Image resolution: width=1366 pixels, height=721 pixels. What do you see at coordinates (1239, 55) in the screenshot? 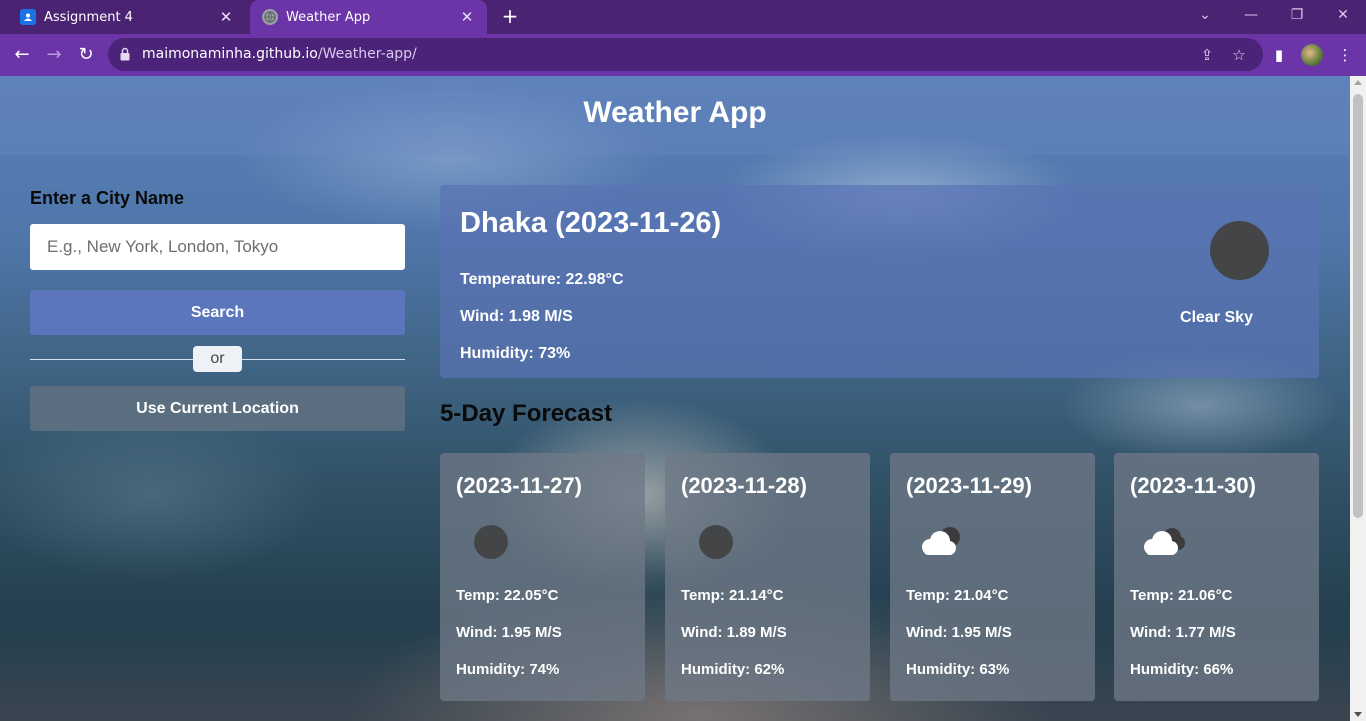
I see `bookmark-star-icon: ☆` at bounding box center [1239, 55].